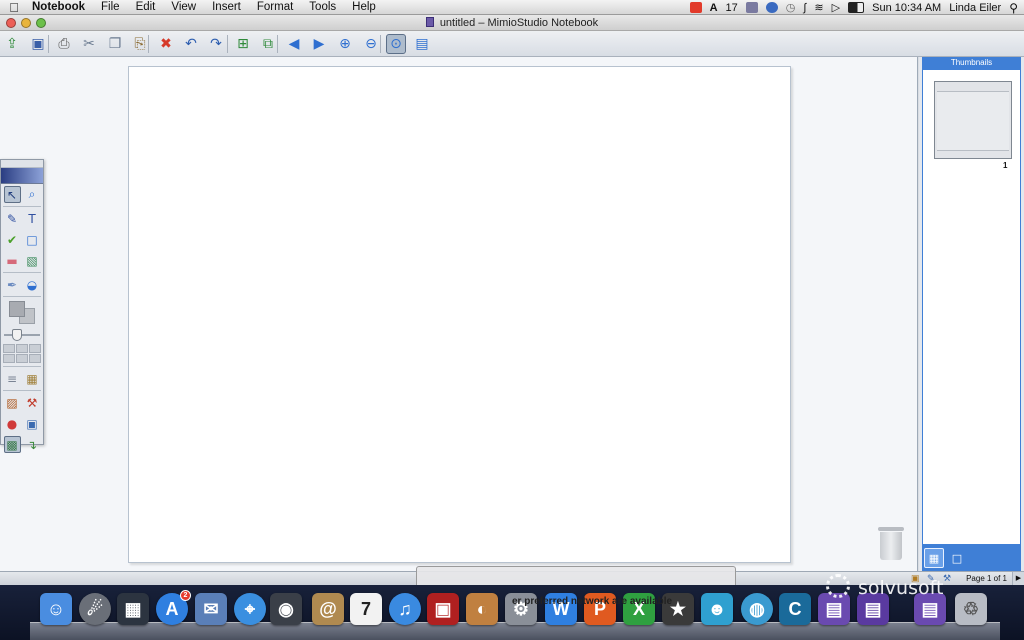  I want to click on messenger-icon: ☻, so click(717, 609).